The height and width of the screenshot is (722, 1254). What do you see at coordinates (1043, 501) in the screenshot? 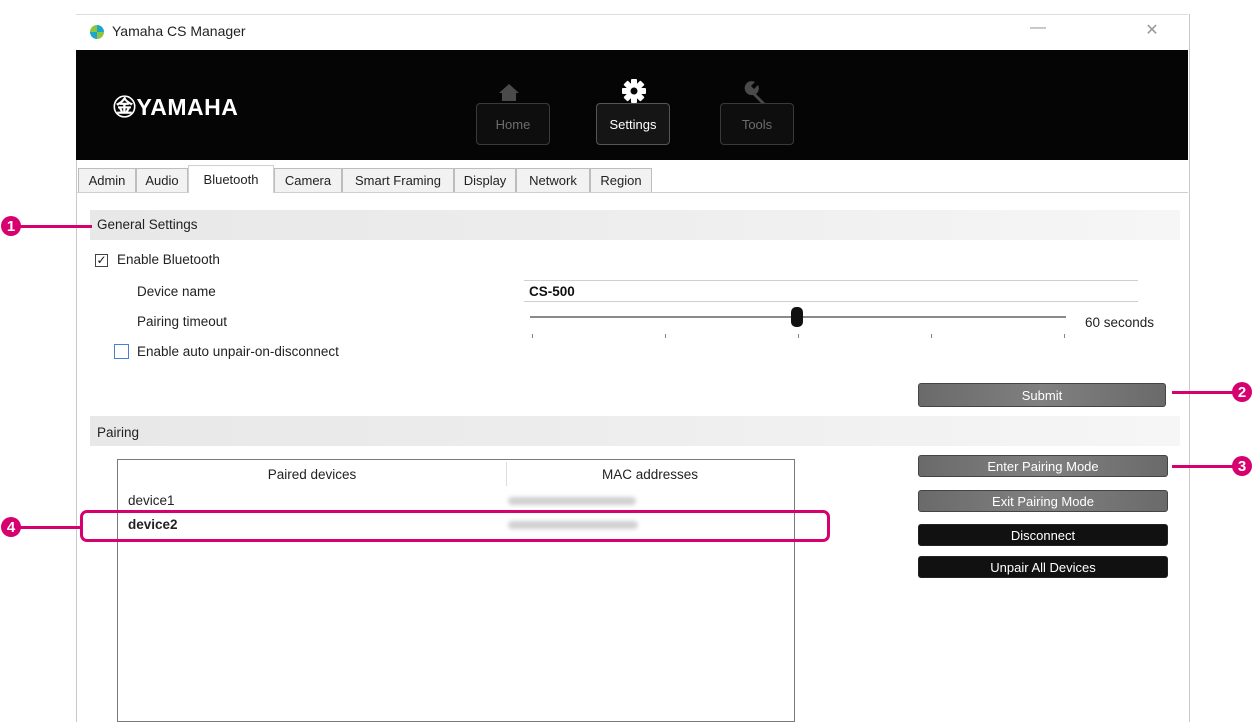
I see `exit-pairing-mode-button: Exit Pairing Mode` at bounding box center [1043, 501].